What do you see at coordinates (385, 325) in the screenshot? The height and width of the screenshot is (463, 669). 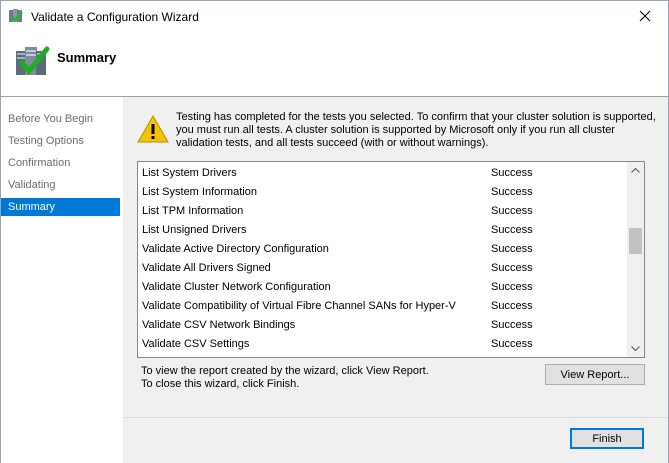 I see `list-item: Validate CSV Network Bindings Success` at bounding box center [385, 325].